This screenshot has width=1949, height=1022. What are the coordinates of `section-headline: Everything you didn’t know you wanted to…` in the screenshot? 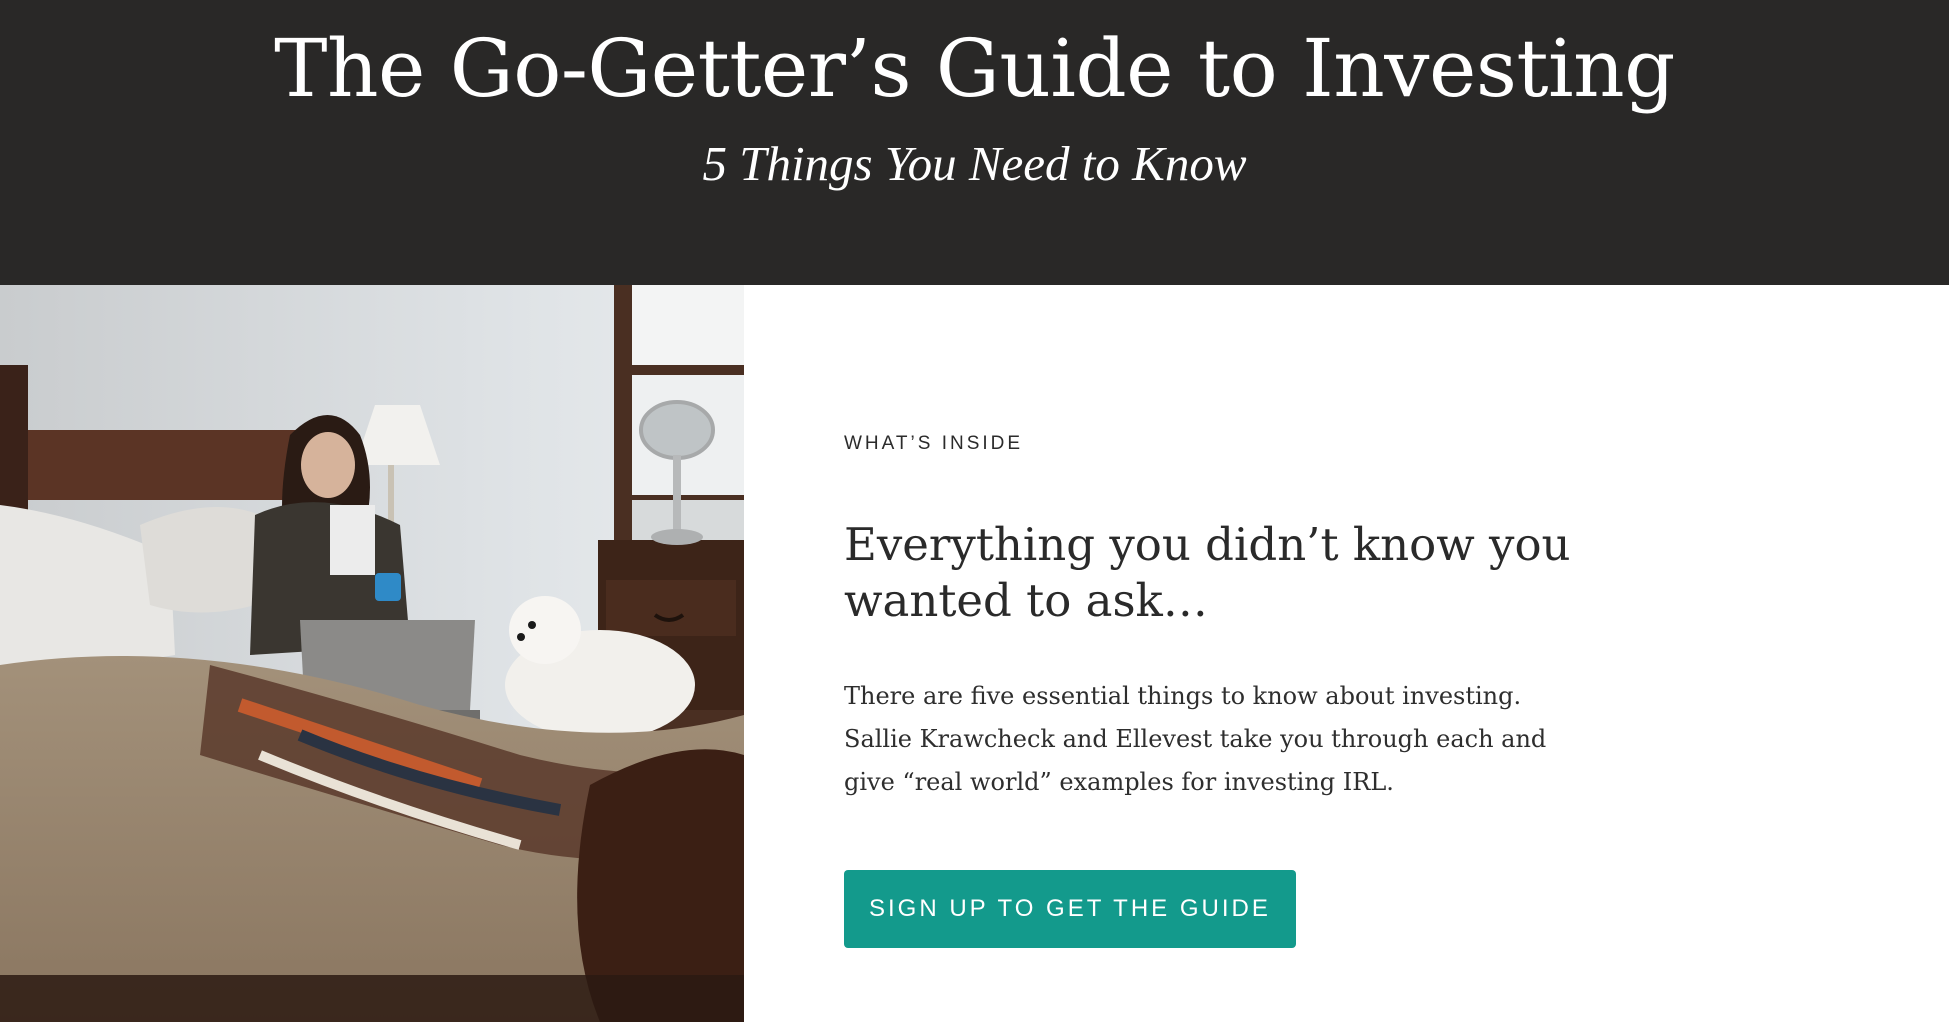 It's located at (1207, 572).